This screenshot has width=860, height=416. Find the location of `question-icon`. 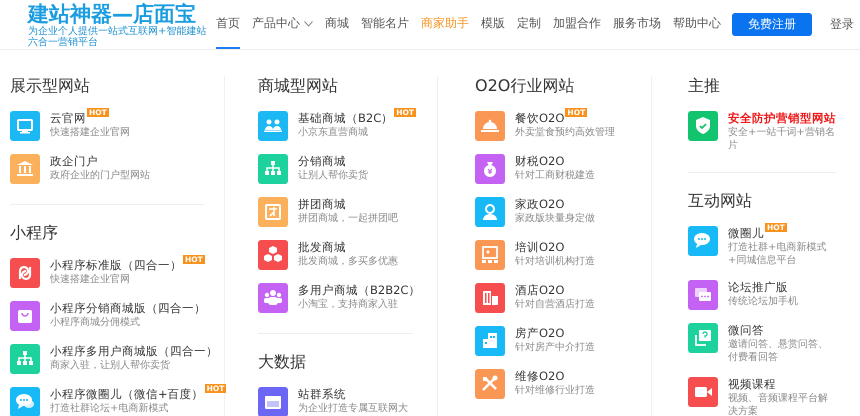

question-icon is located at coordinates (703, 338).